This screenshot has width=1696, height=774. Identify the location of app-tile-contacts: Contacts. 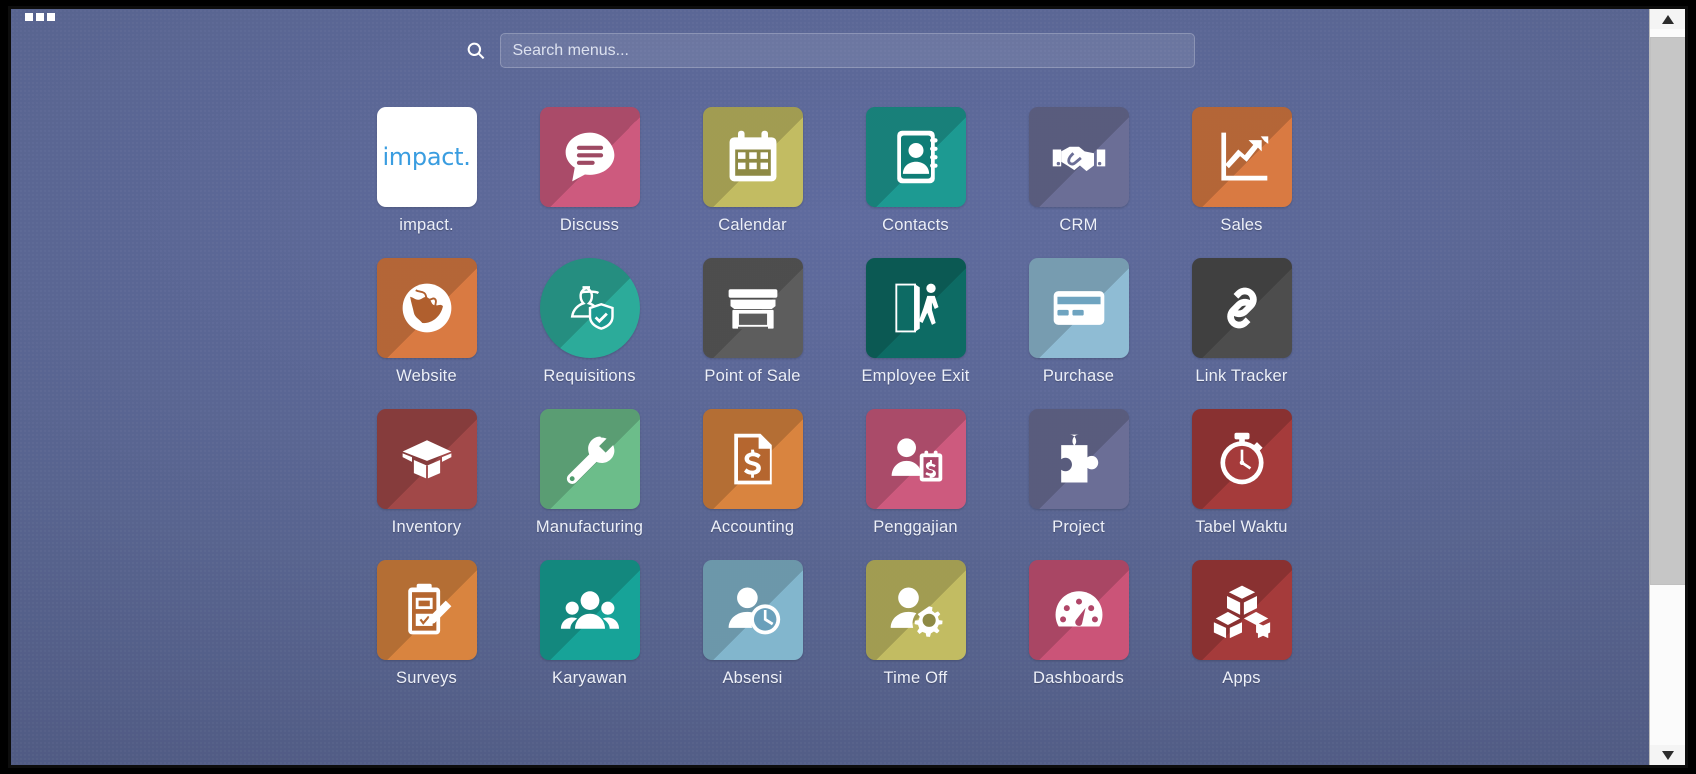
(915, 171).